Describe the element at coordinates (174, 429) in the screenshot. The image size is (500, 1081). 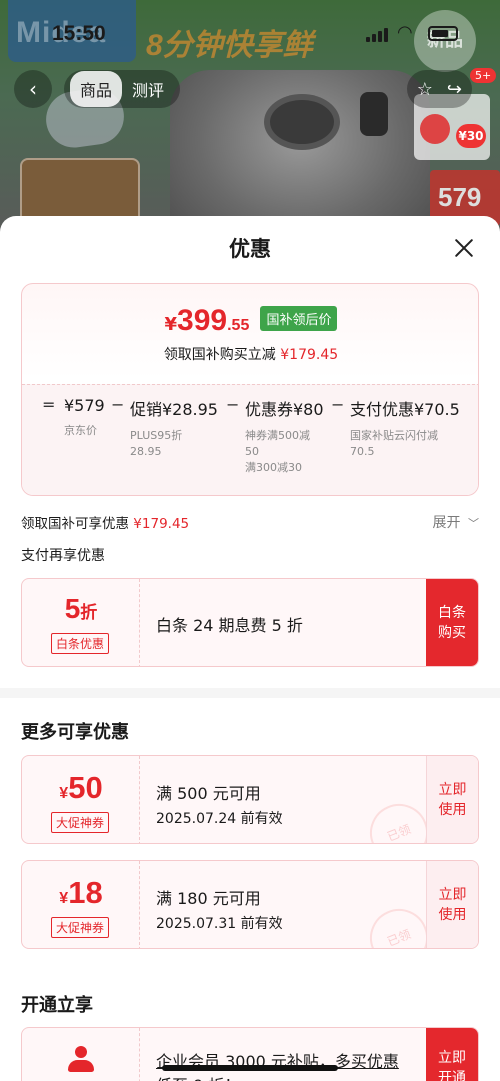
I see `breakdown-promotion: 促销¥28.95 PLUS95折 28.95` at that location.